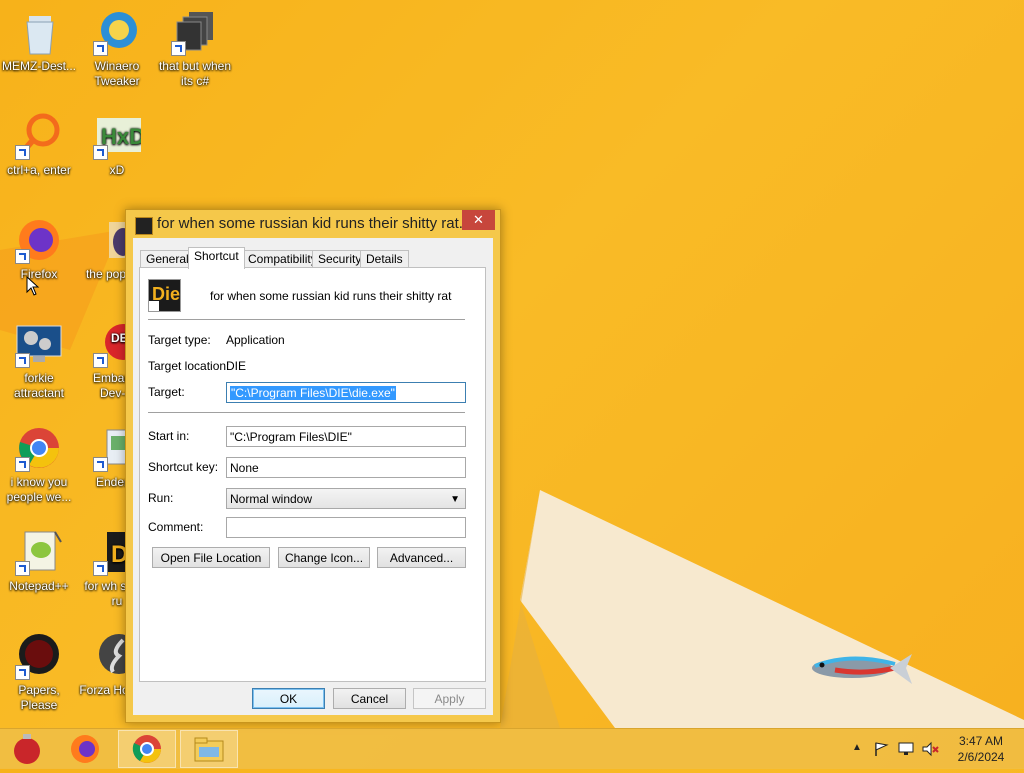  I want to click on desktop-icon-ctrl-a-enter: ctrl+a, enter, so click(39, 145).